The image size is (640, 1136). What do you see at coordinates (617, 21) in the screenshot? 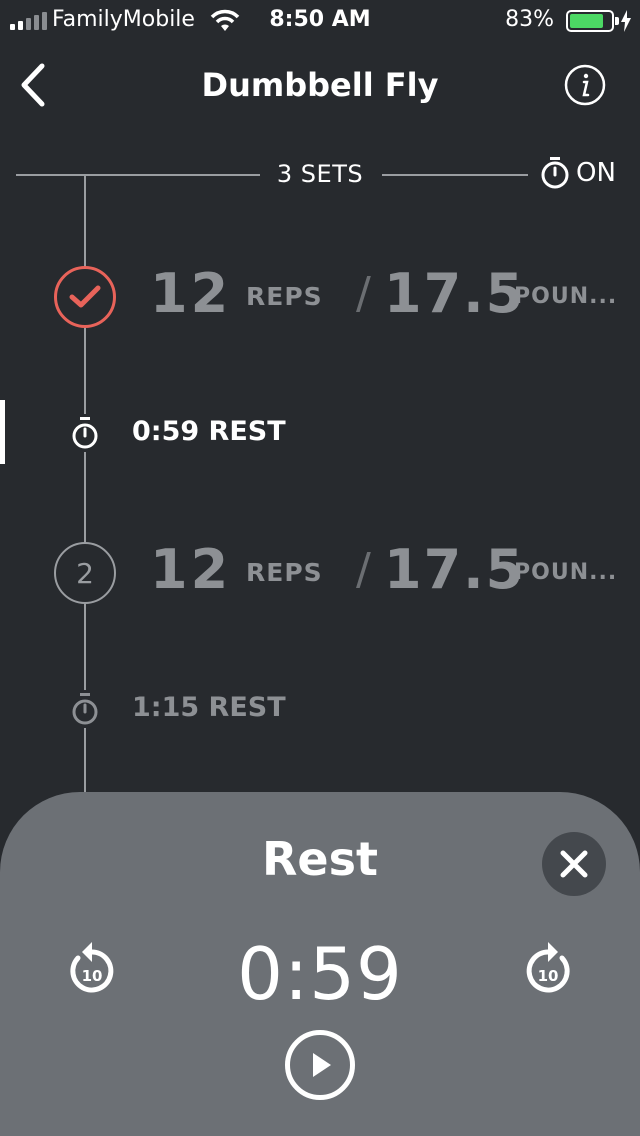
I see `battery-tip` at bounding box center [617, 21].